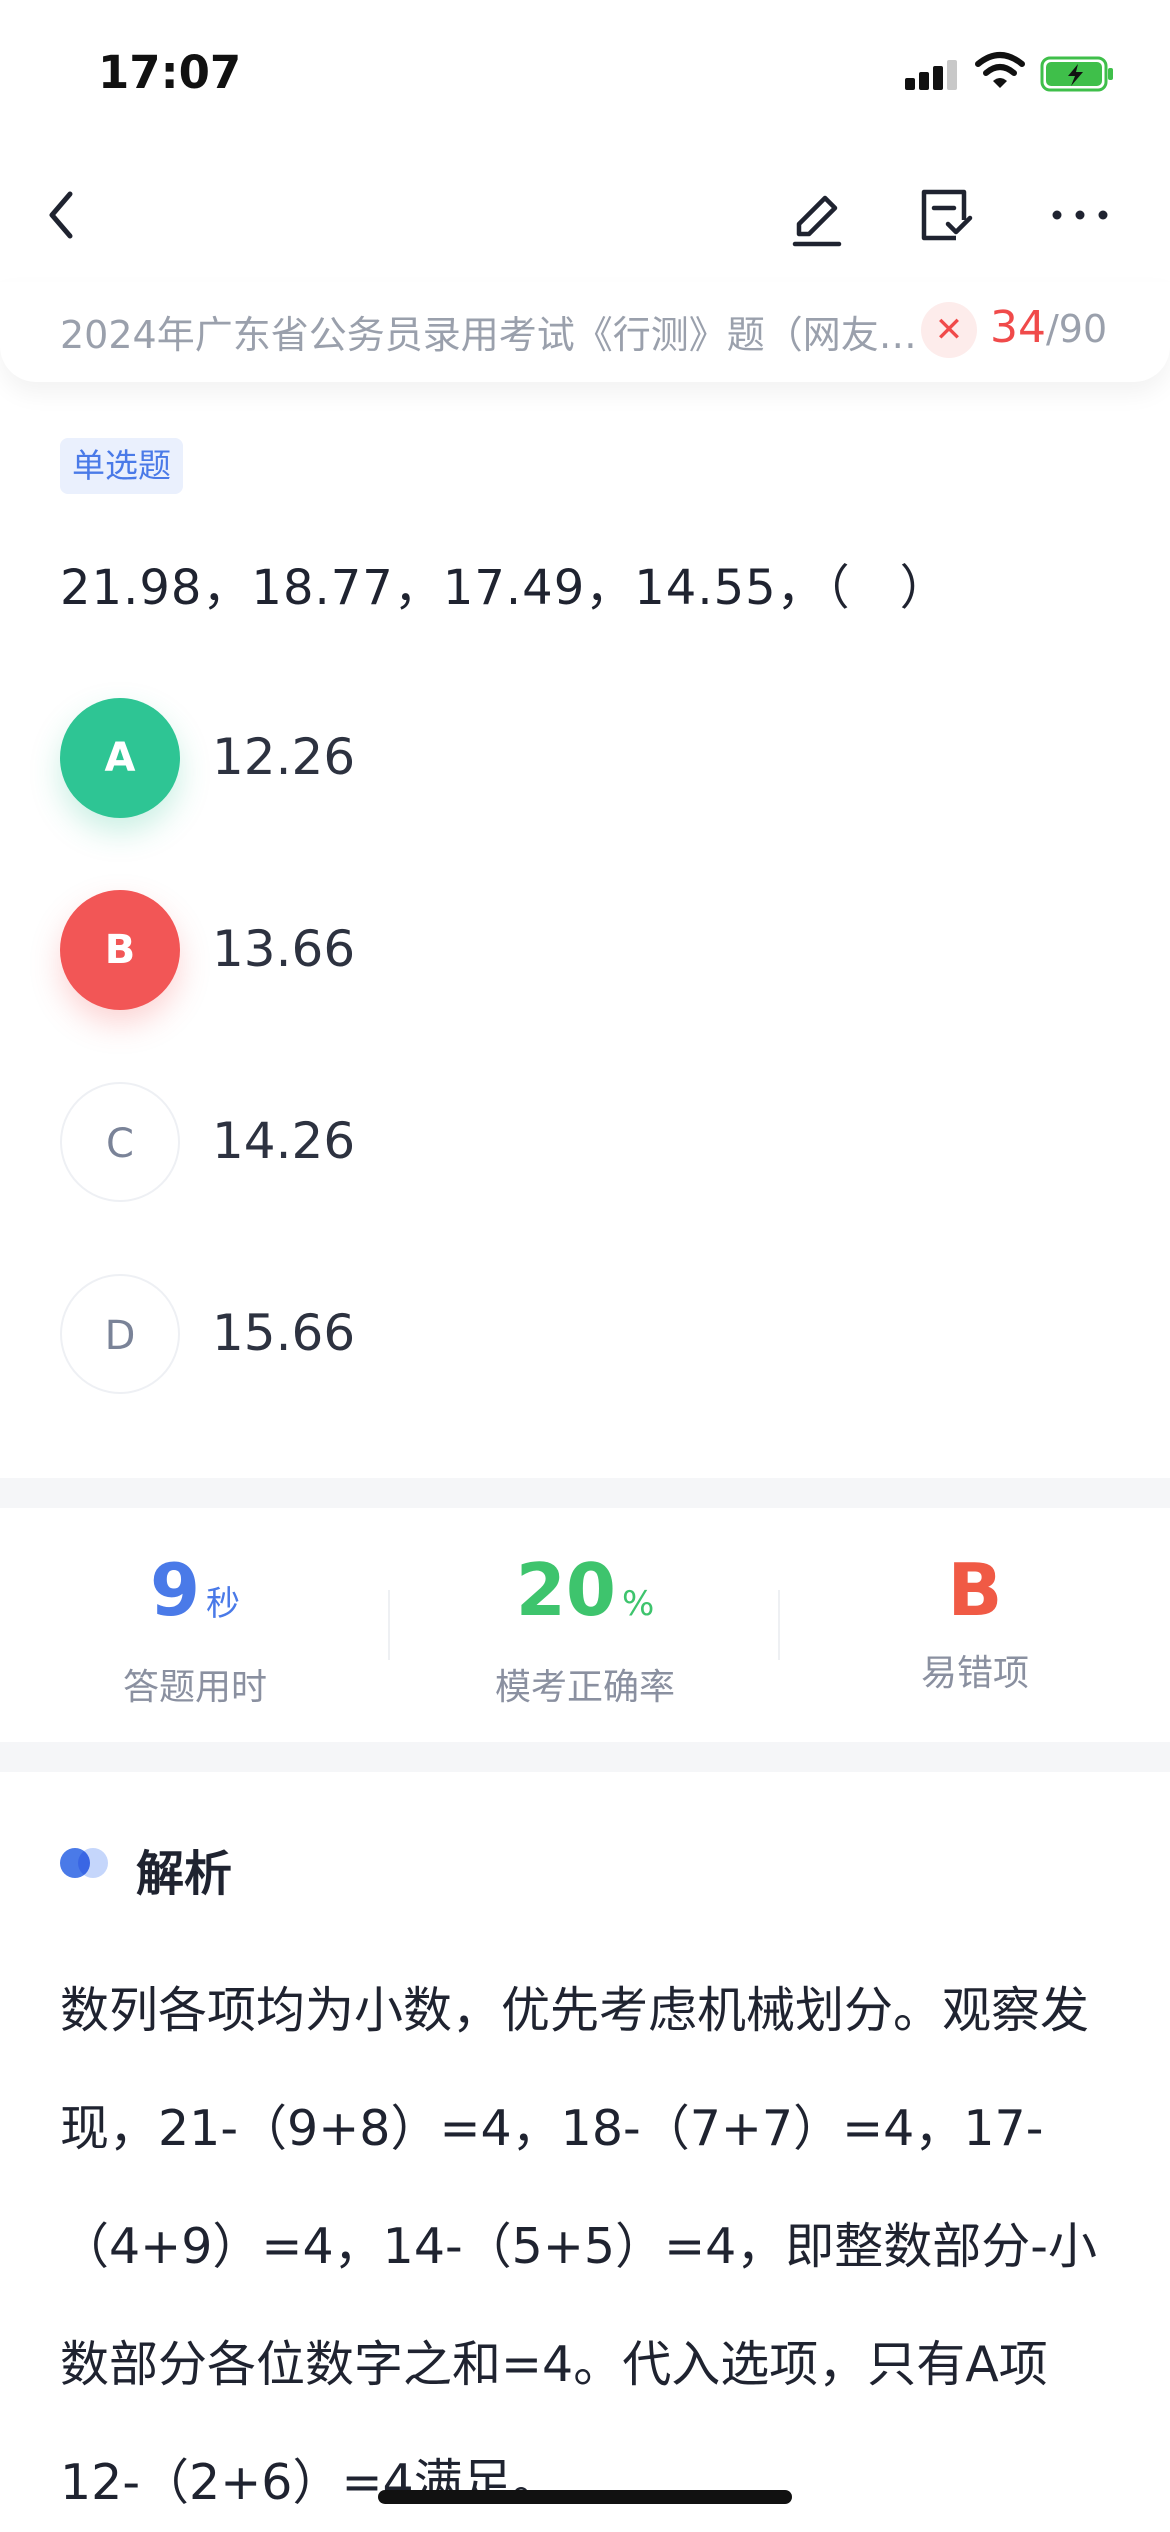  Describe the element at coordinates (504, 588) in the screenshot. I see `question-stem: 21.98，18.77，17.49，14.55，（ ）` at that location.